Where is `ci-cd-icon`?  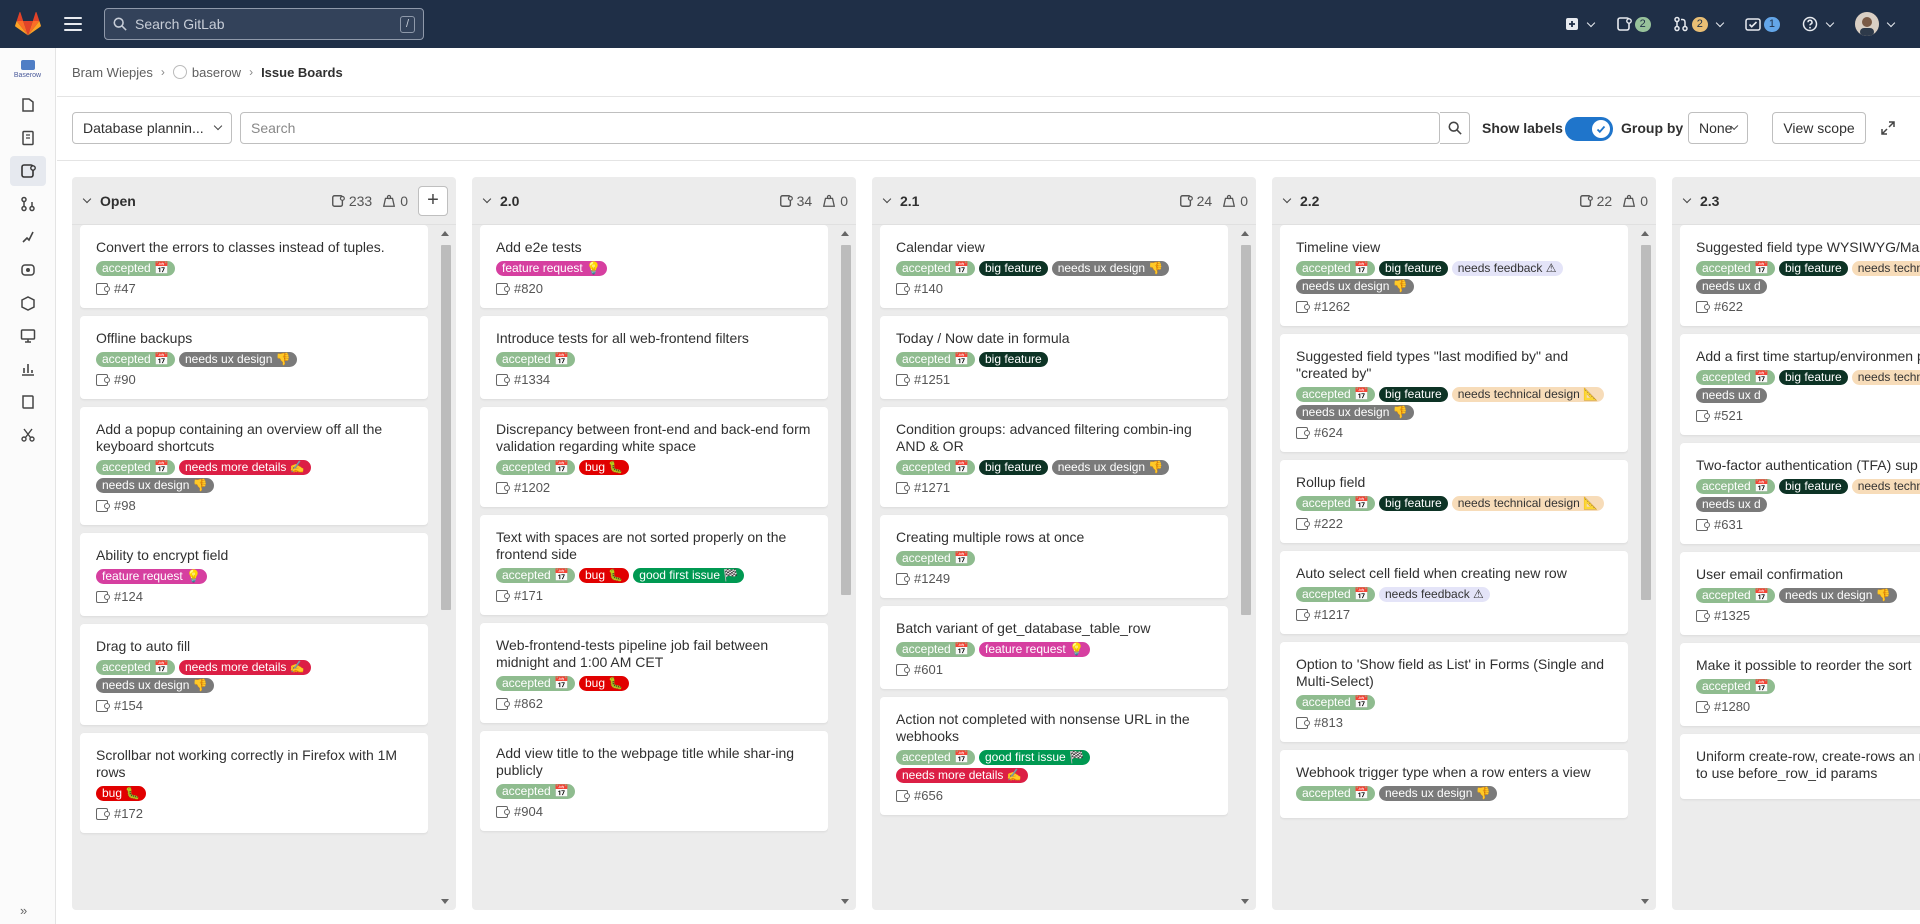 ci-cd-icon is located at coordinates (28, 237).